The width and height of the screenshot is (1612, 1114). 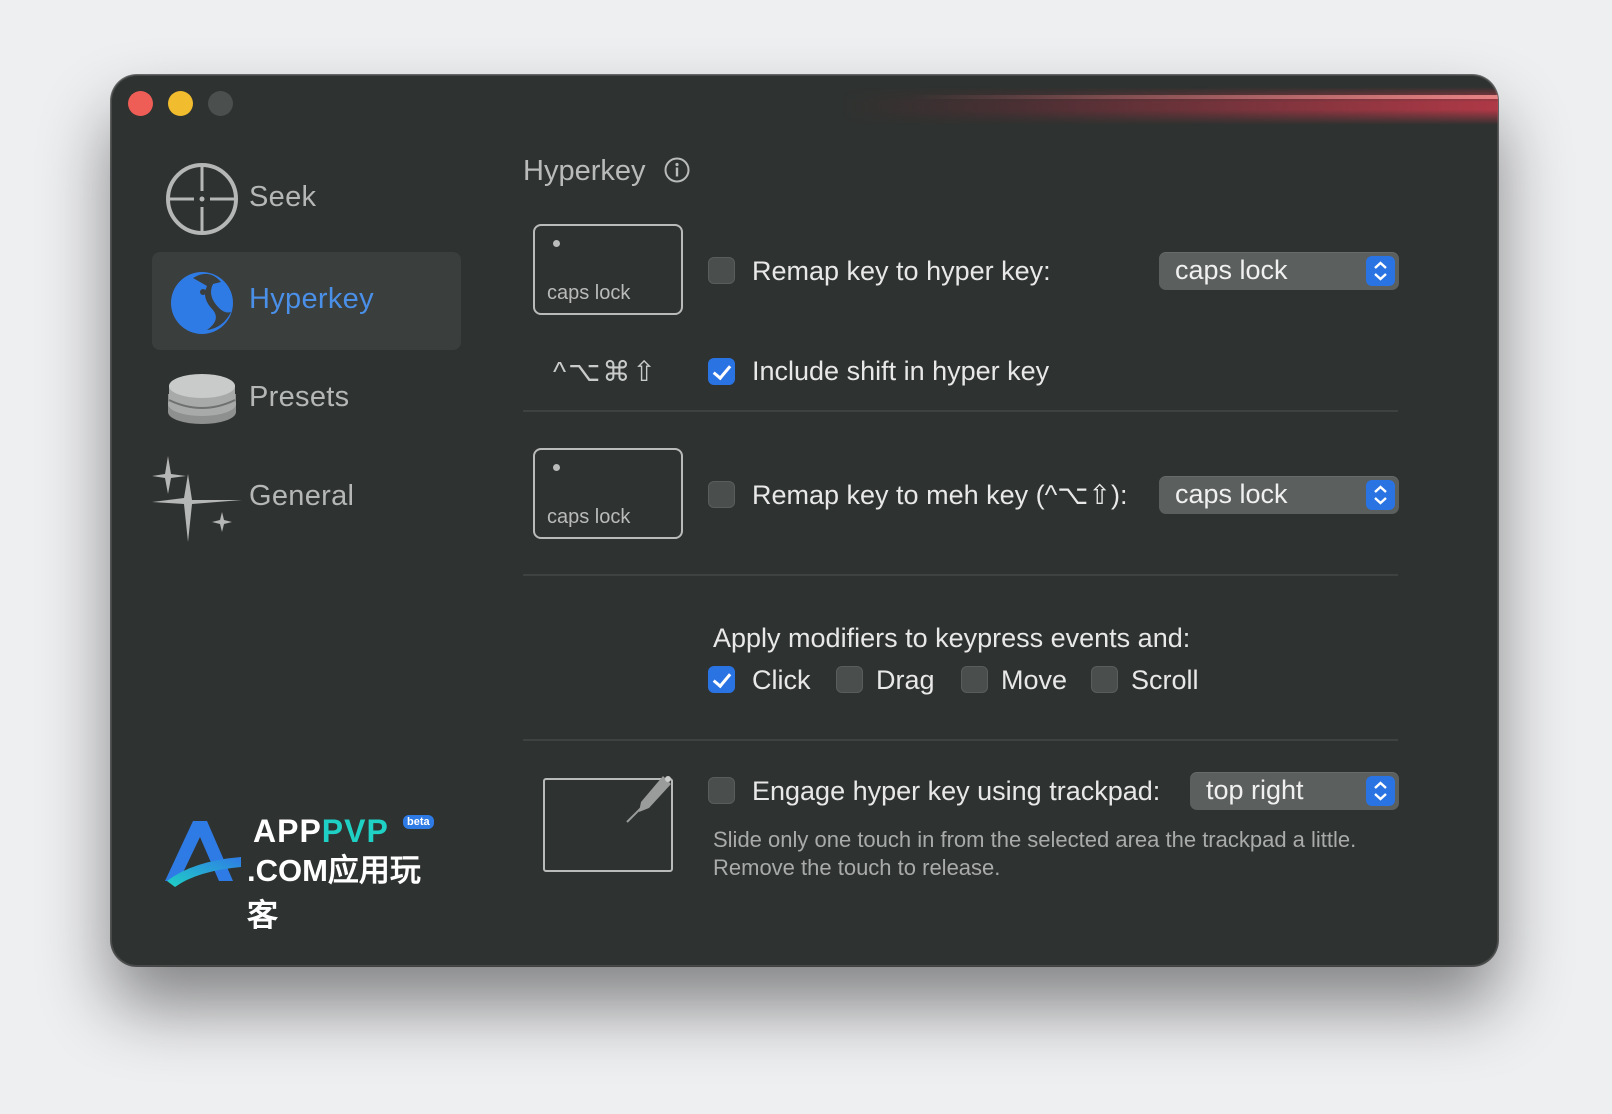 What do you see at coordinates (1034, 680) in the screenshot?
I see `move-label: Move` at bounding box center [1034, 680].